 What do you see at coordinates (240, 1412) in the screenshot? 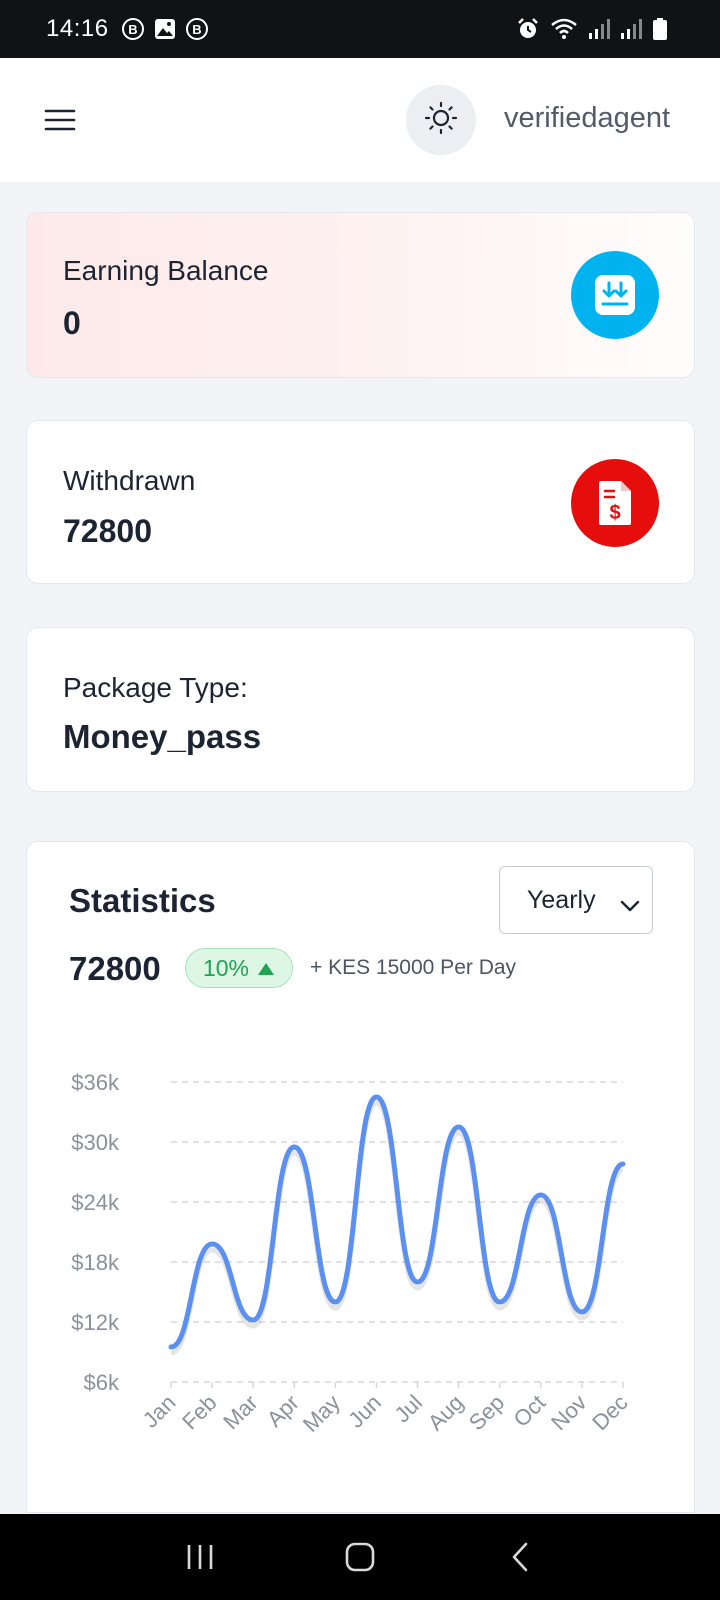
I see `x-tick-label: Mar` at bounding box center [240, 1412].